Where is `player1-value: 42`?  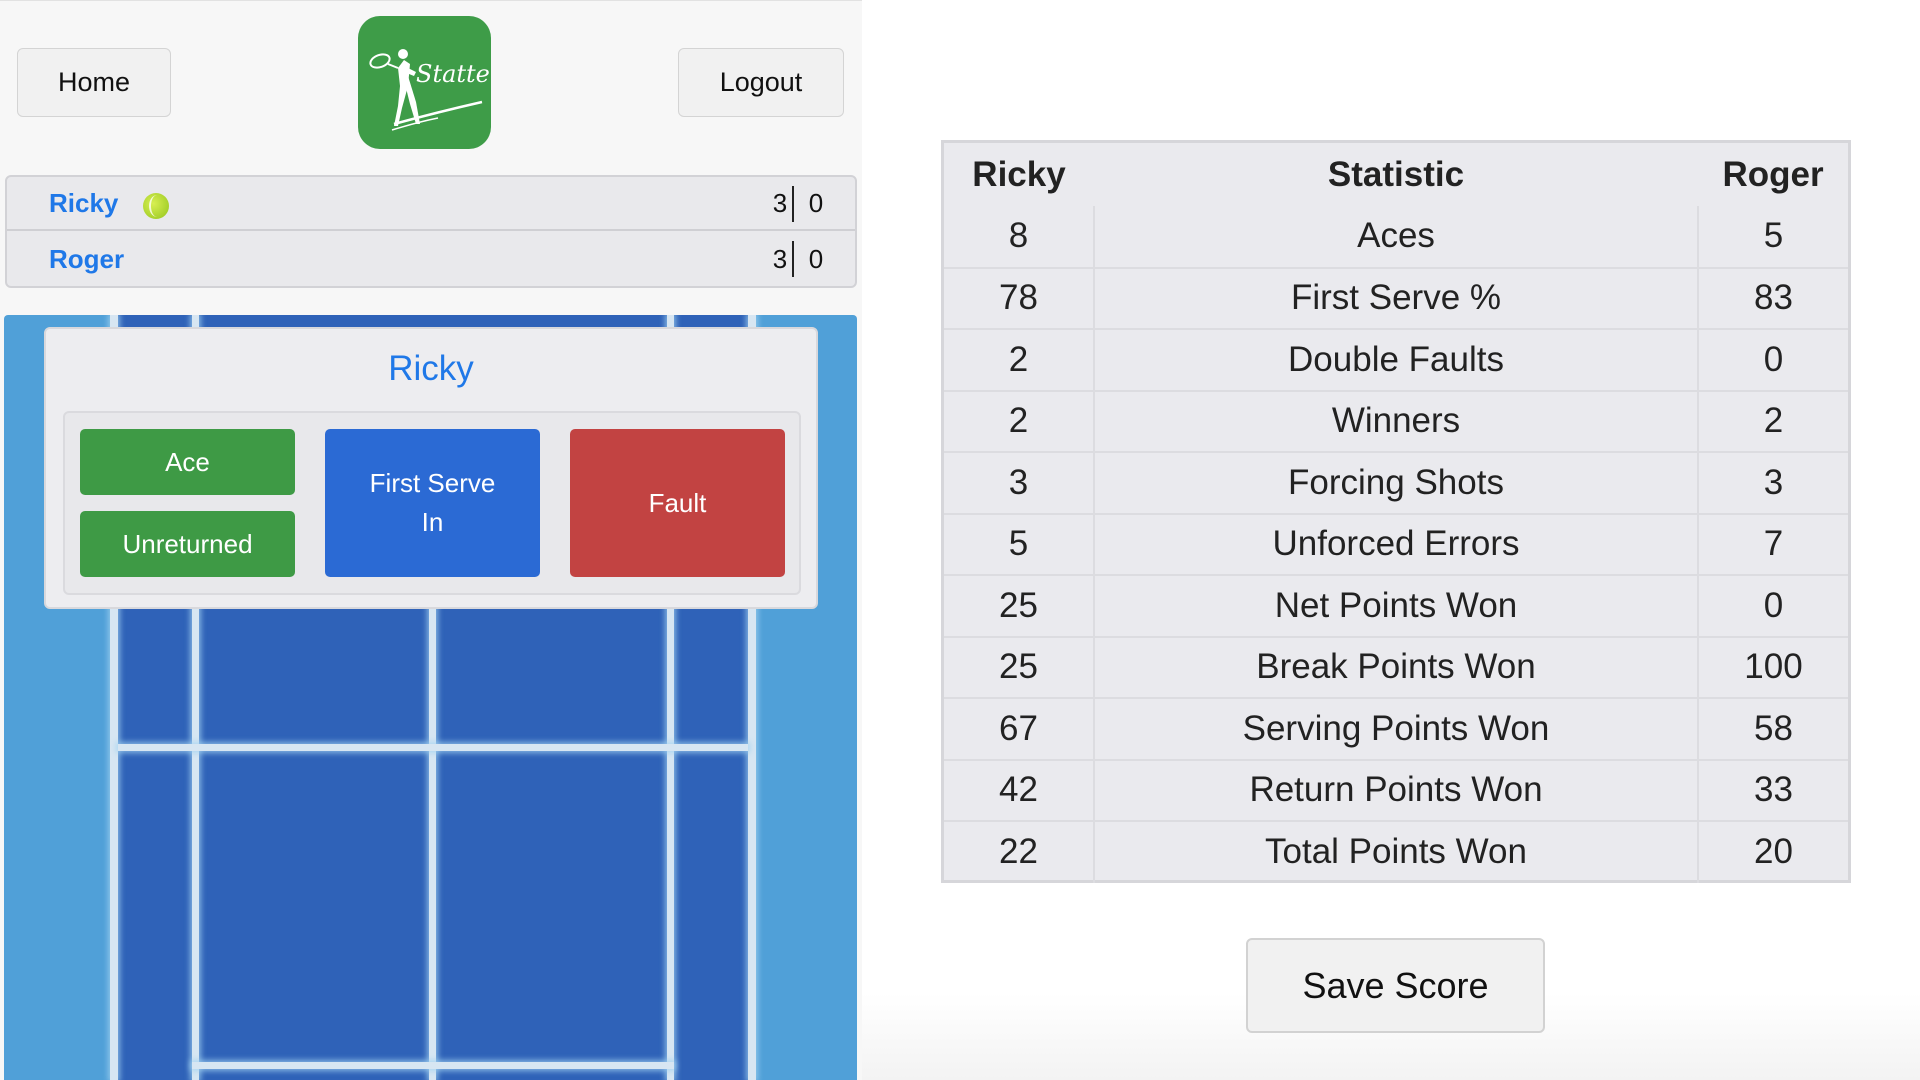 player1-value: 42 is located at coordinates (1019, 789).